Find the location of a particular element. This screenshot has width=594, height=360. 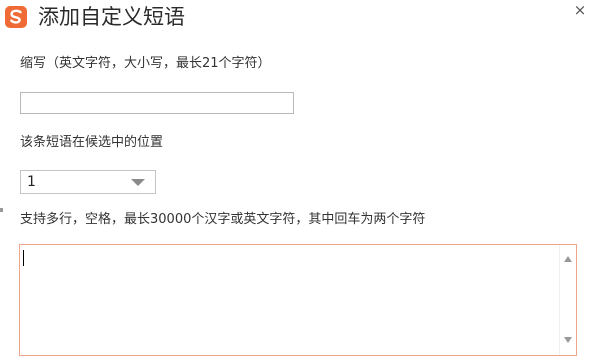

position-select: 1 is located at coordinates (88, 182).